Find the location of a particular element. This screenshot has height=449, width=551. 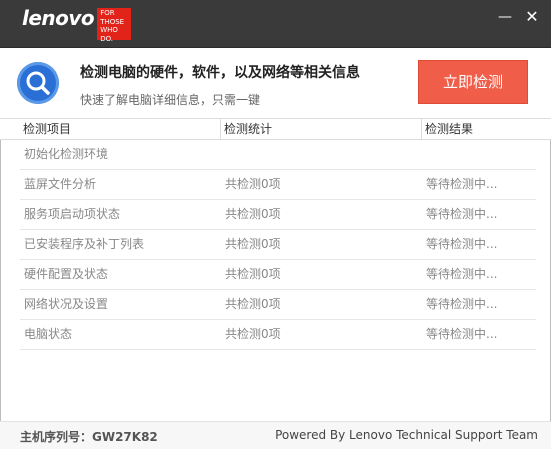

close-icon: ✕ is located at coordinates (532, 16).